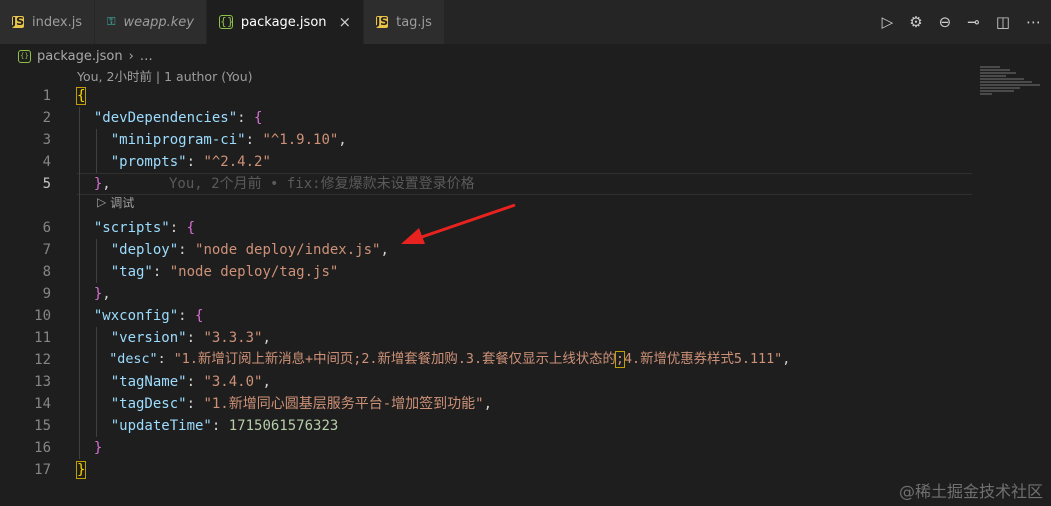 The height and width of the screenshot is (506, 1051). Describe the element at coordinates (228, 140) in the screenshot. I see `code-line: "miniprogram-ci": "^1.9.10",` at that location.